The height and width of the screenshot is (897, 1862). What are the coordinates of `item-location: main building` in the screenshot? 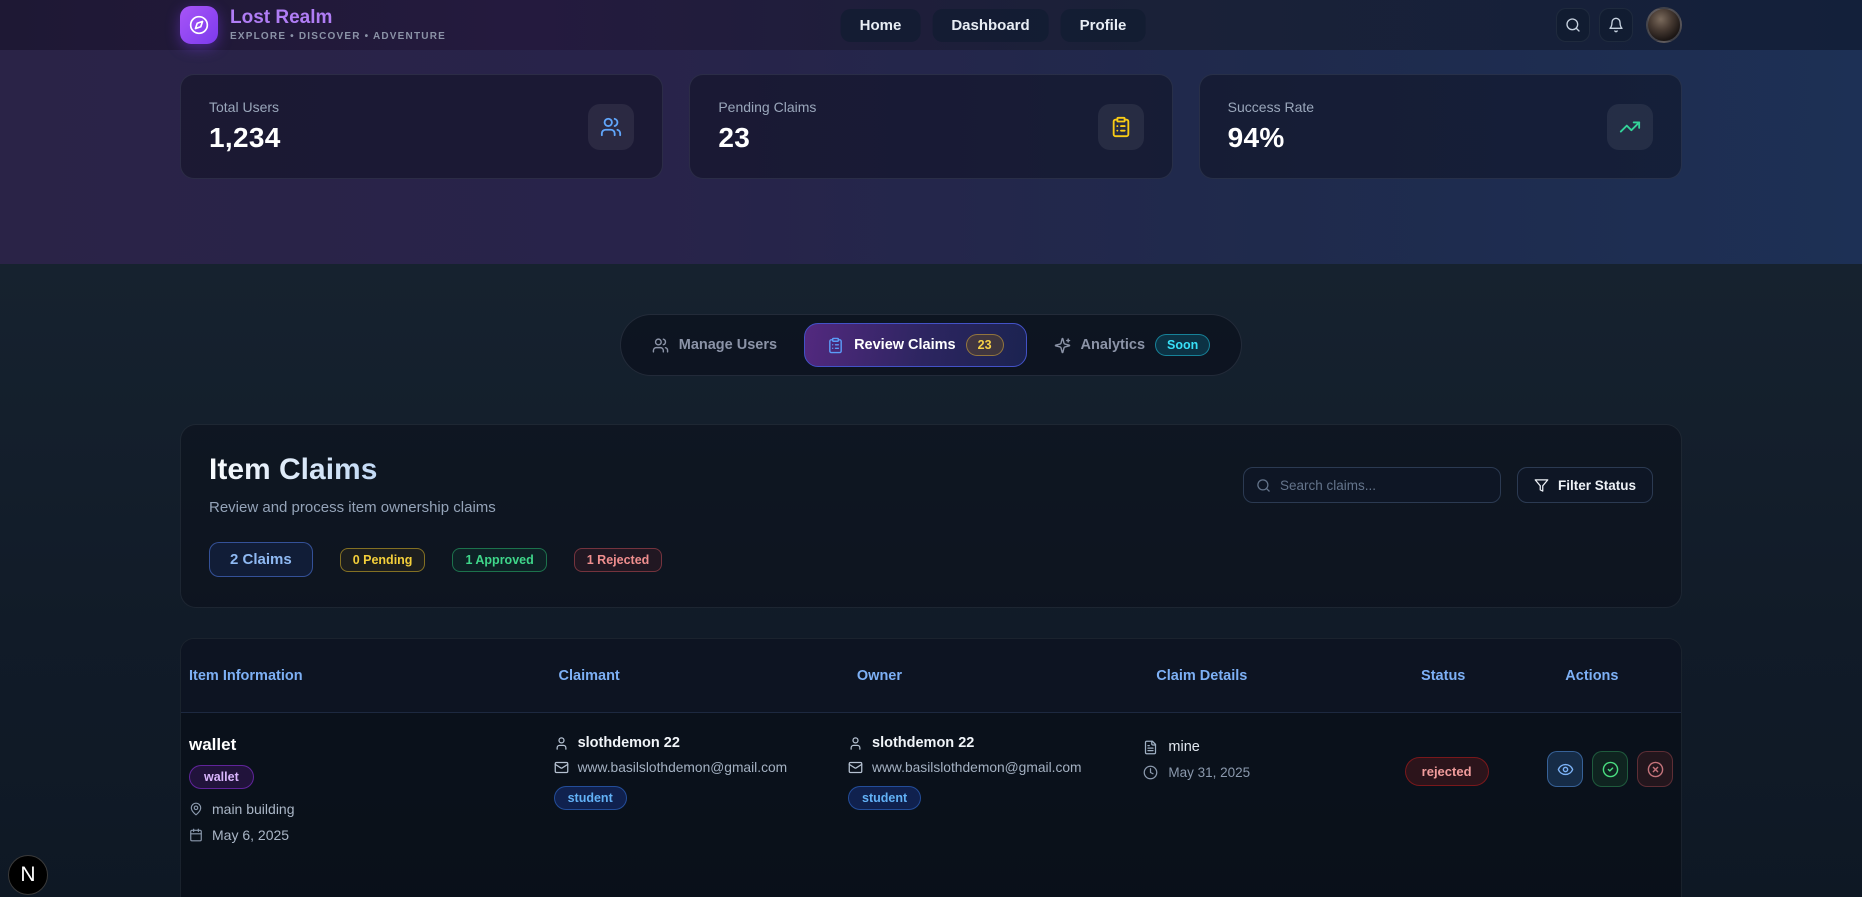 It's located at (253, 809).